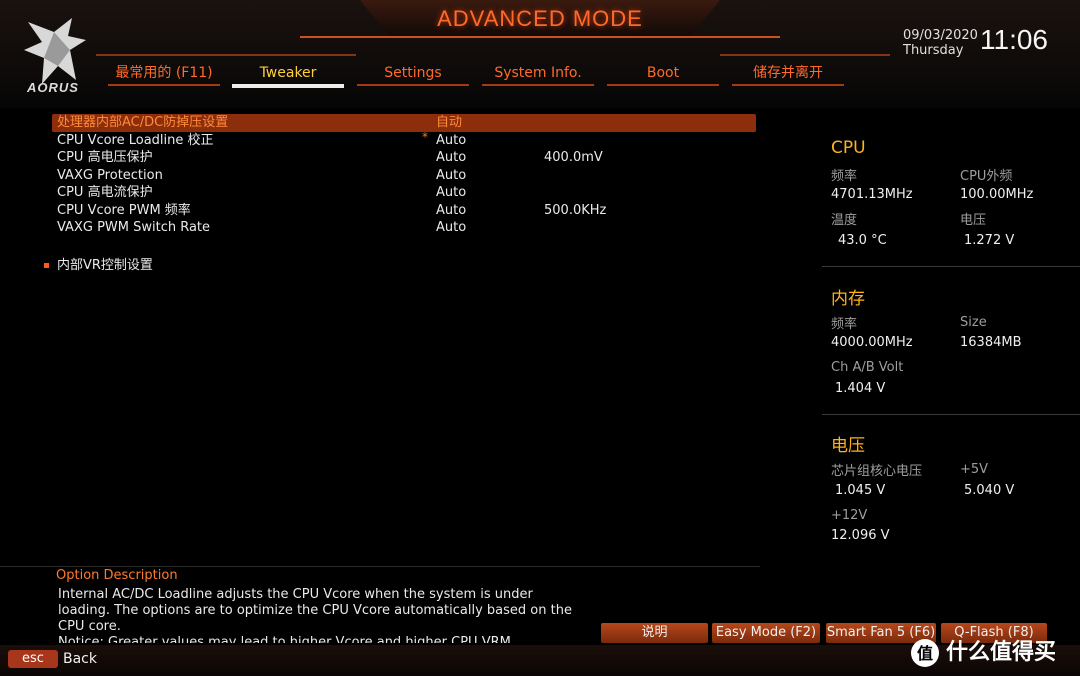 This screenshot has height=676, width=1080. What do you see at coordinates (404, 158) in the screenshot?
I see `setting-row-cpu-ovp: CPU 高电压保护 Auto 400.0mV` at bounding box center [404, 158].